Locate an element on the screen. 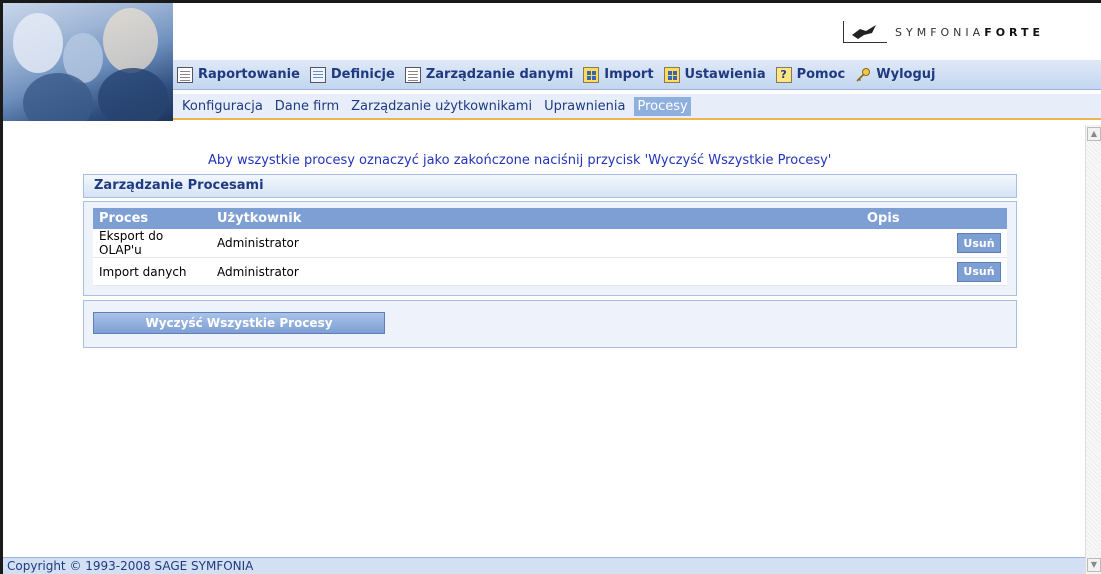 Image resolution: width=1101 pixels, height=574 pixels. table-header-row: Proces Użytkownik Opis is located at coordinates (550, 218).